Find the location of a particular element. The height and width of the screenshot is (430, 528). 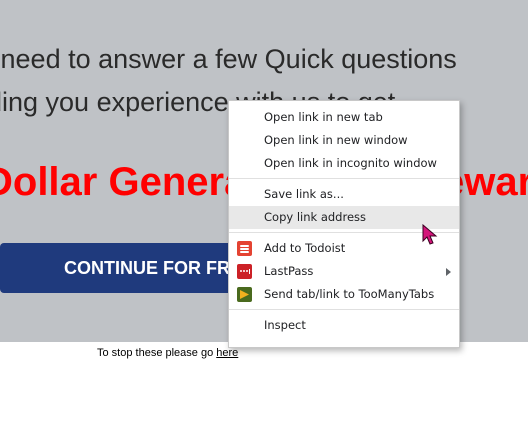

submenu-arrow-icon is located at coordinates (448, 272).